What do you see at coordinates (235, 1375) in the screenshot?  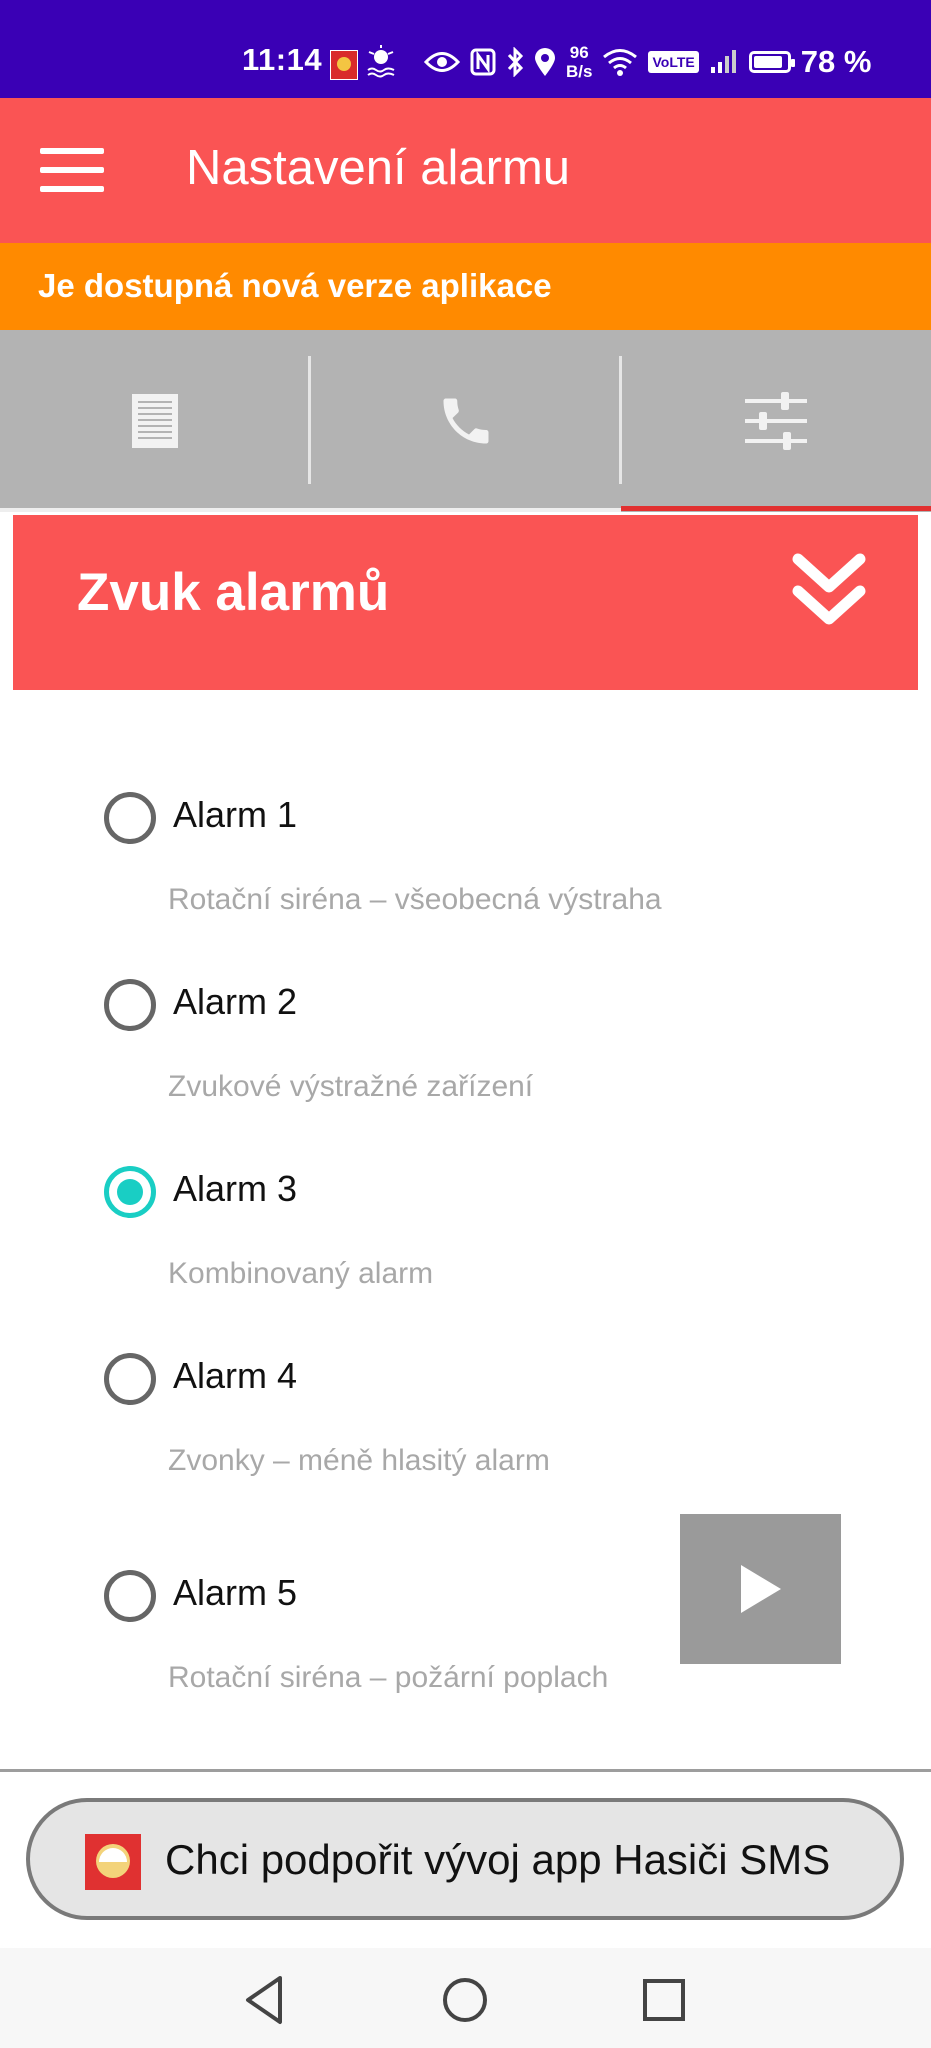 I see `radio-label: Alarm 4` at bounding box center [235, 1375].